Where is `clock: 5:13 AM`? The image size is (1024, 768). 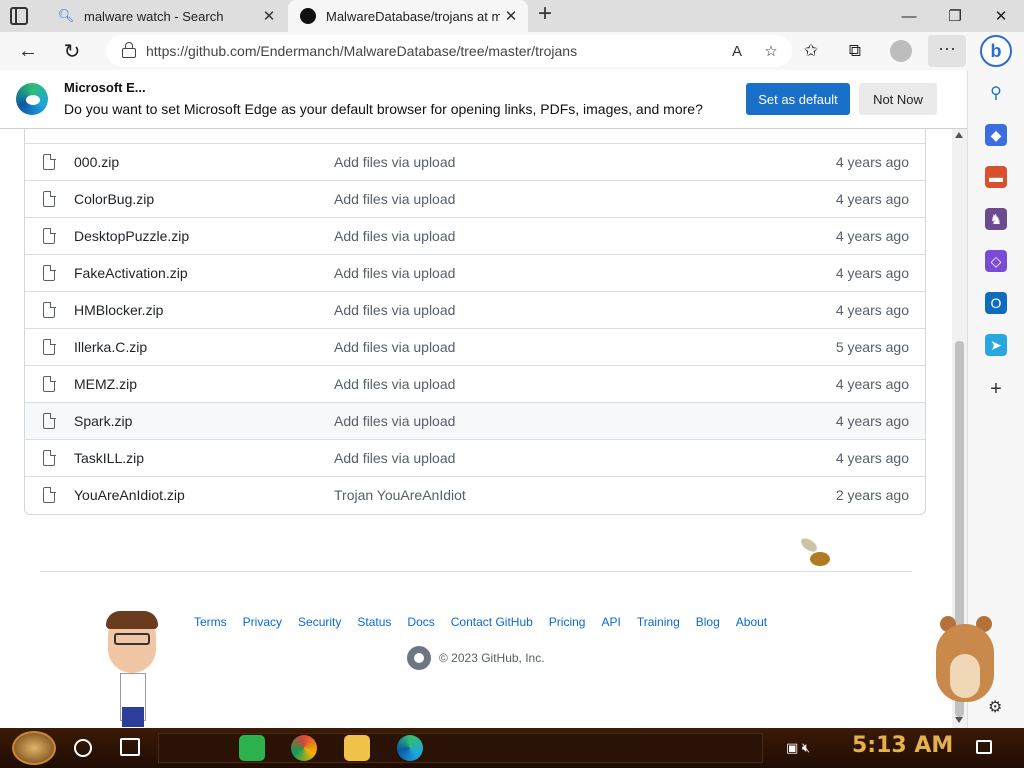 clock: 5:13 AM is located at coordinates (902, 745).